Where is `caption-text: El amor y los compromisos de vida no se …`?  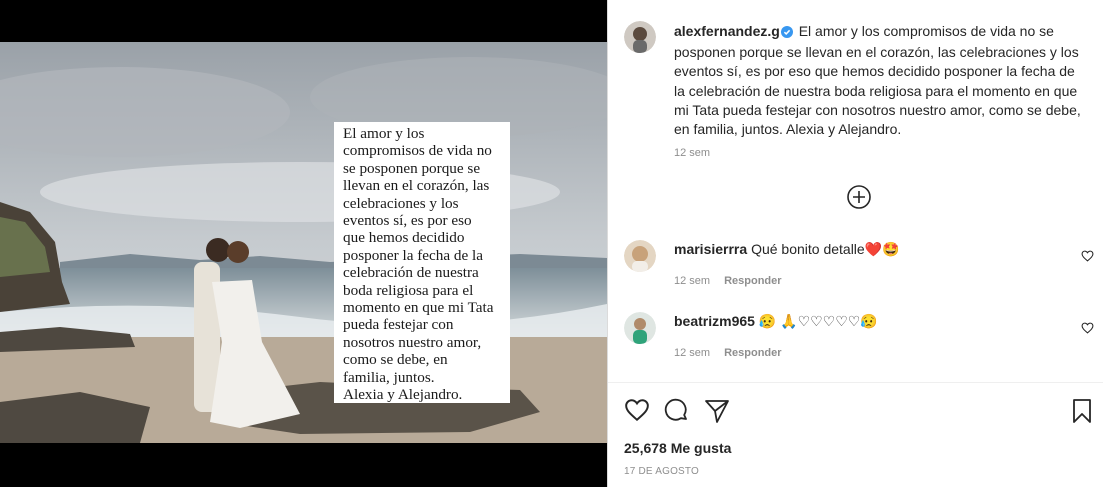
caption-text: El amor y los compromisos de vida no se … is located at coordinates (877, 80).